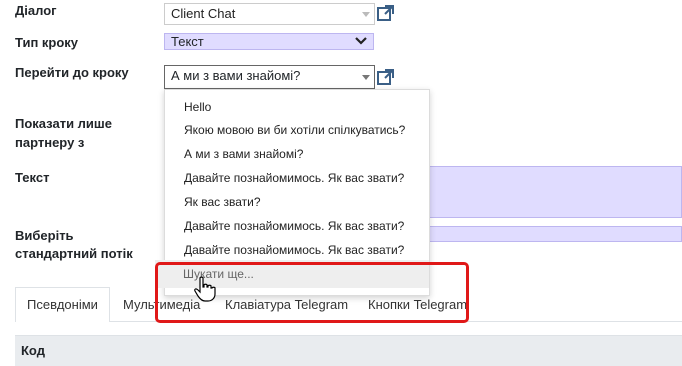  I want to click on show-partner-label-line1: Показати лише, so click(63, 123).